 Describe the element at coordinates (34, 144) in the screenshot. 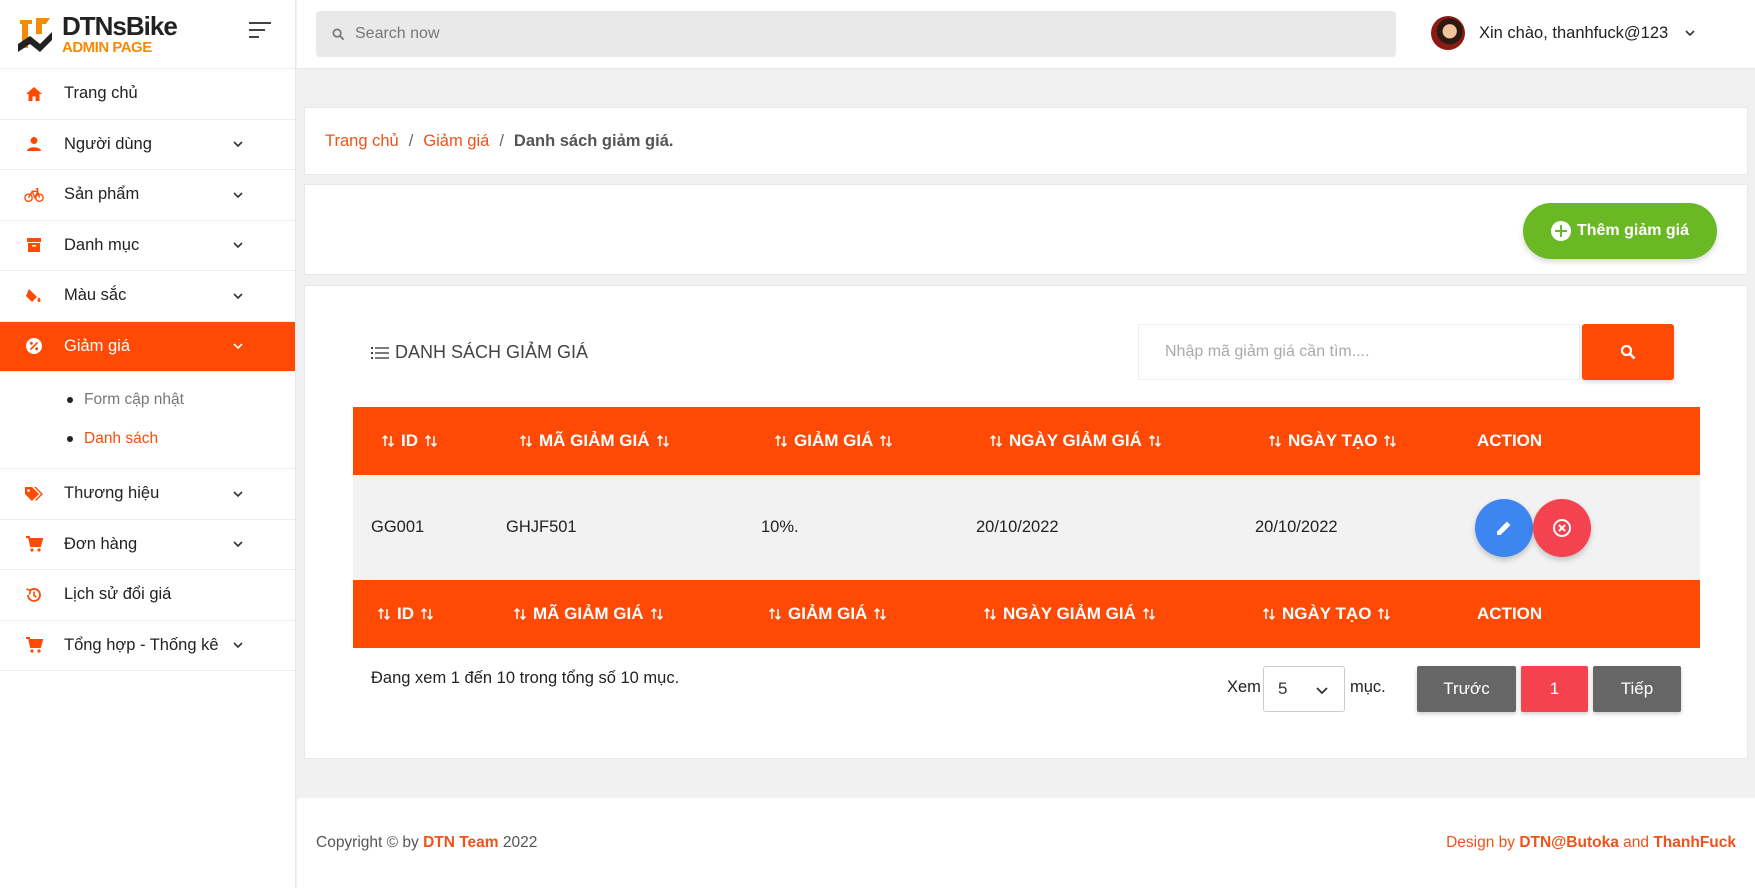

I see `user-icon` at that location.